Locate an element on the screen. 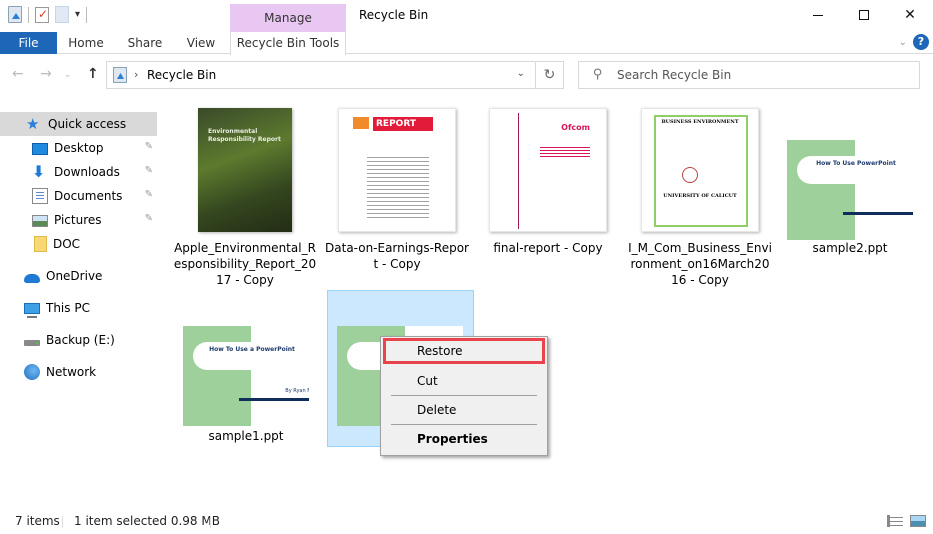 This screenshot has height=534, width=933. status-bar: 7 items 1 item selected 0.98 MB is located at coordinates (466, 522).